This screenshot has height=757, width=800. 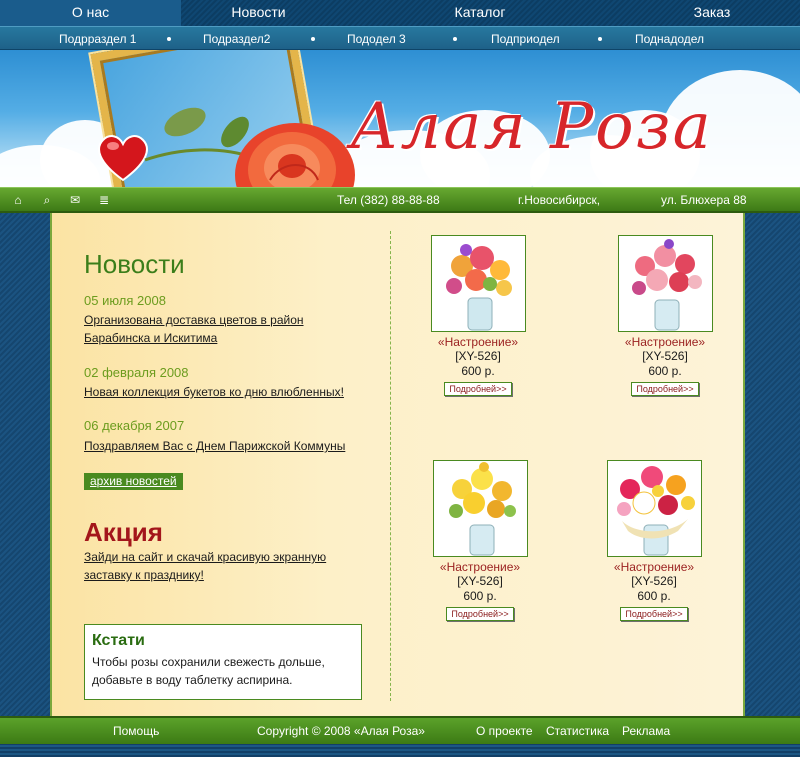 What do you see at coordinates (125, 300) in the screenshot?
I see `news-date: 05 июля 2008` at bounding box center [125, 300].